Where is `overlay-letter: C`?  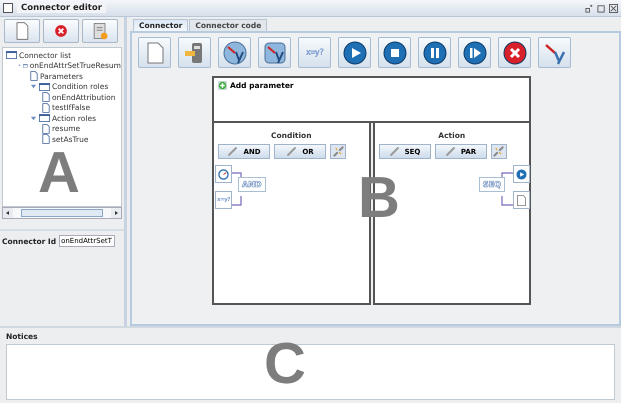
overlay-letter: C is located at coordinates (285, 364).